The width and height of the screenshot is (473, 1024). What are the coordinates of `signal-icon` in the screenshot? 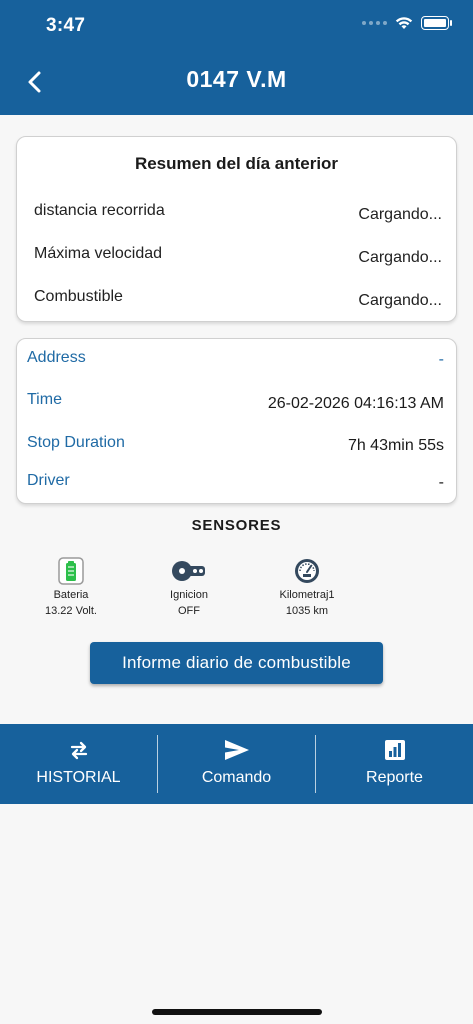 It's located at (374, 23).